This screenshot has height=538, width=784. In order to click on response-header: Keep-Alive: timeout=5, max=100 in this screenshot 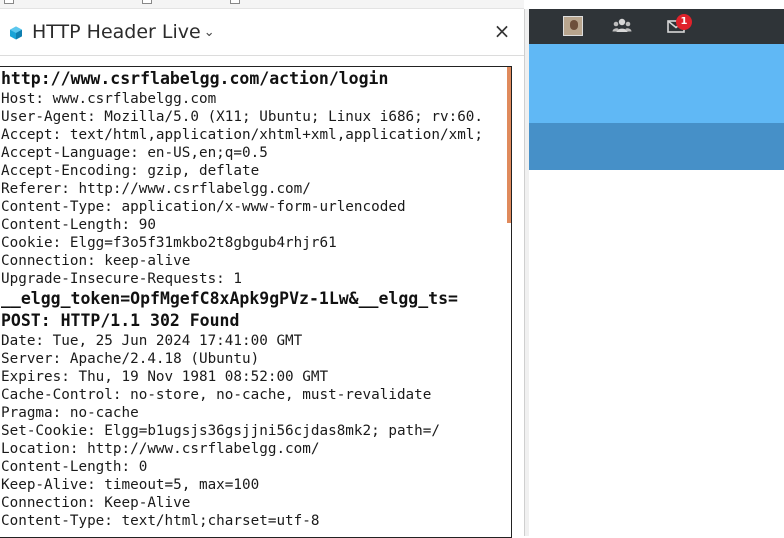, I will do `click(130, 485)`.